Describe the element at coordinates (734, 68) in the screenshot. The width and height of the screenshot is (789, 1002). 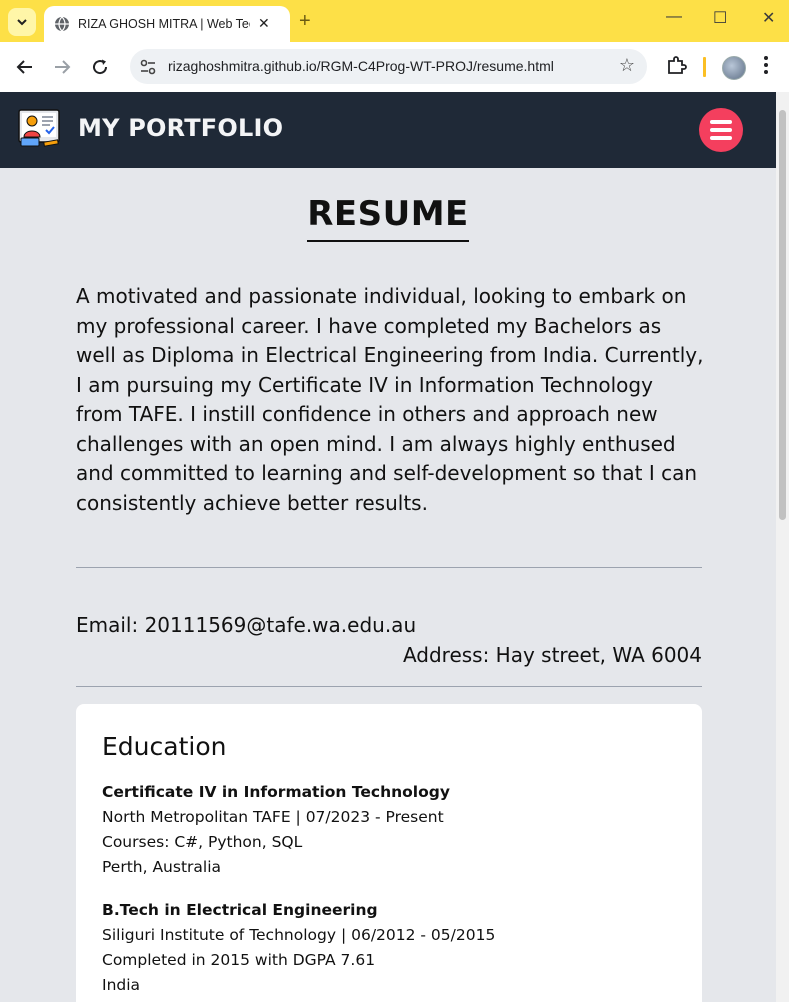
I see `profile-avatar` at that location.